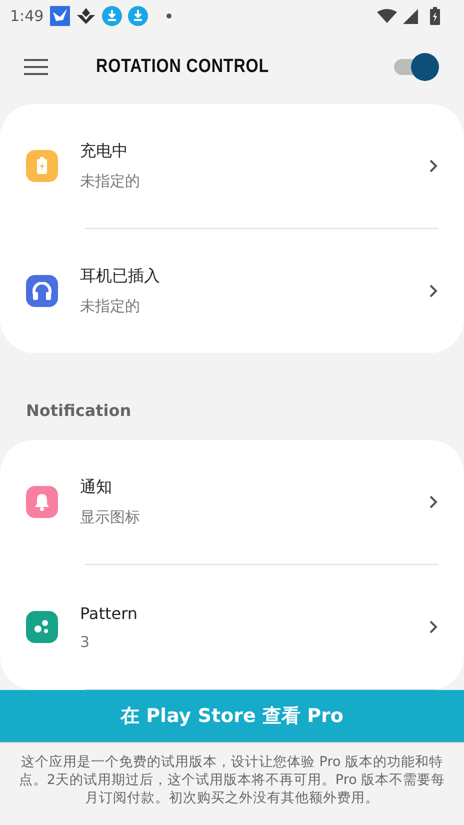 The image size is (464, 825). What do you see at coordinates (60, 16) in the screenshot?
I see `bird-app-icon` at bounding box center [60, 16].